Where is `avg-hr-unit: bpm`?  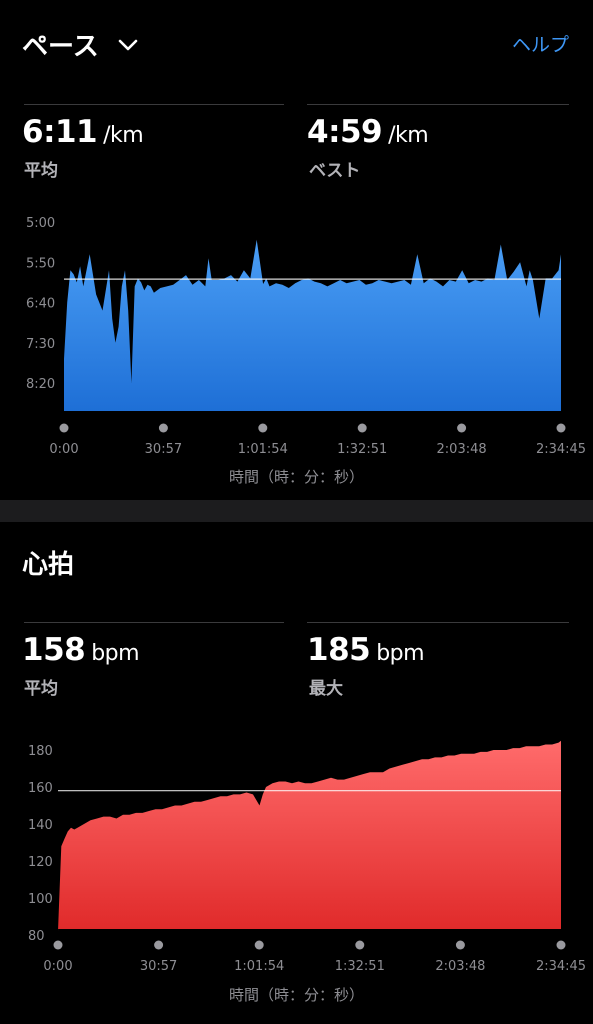
avg-hr-unit: bpm is located at coordinates (115, 653).